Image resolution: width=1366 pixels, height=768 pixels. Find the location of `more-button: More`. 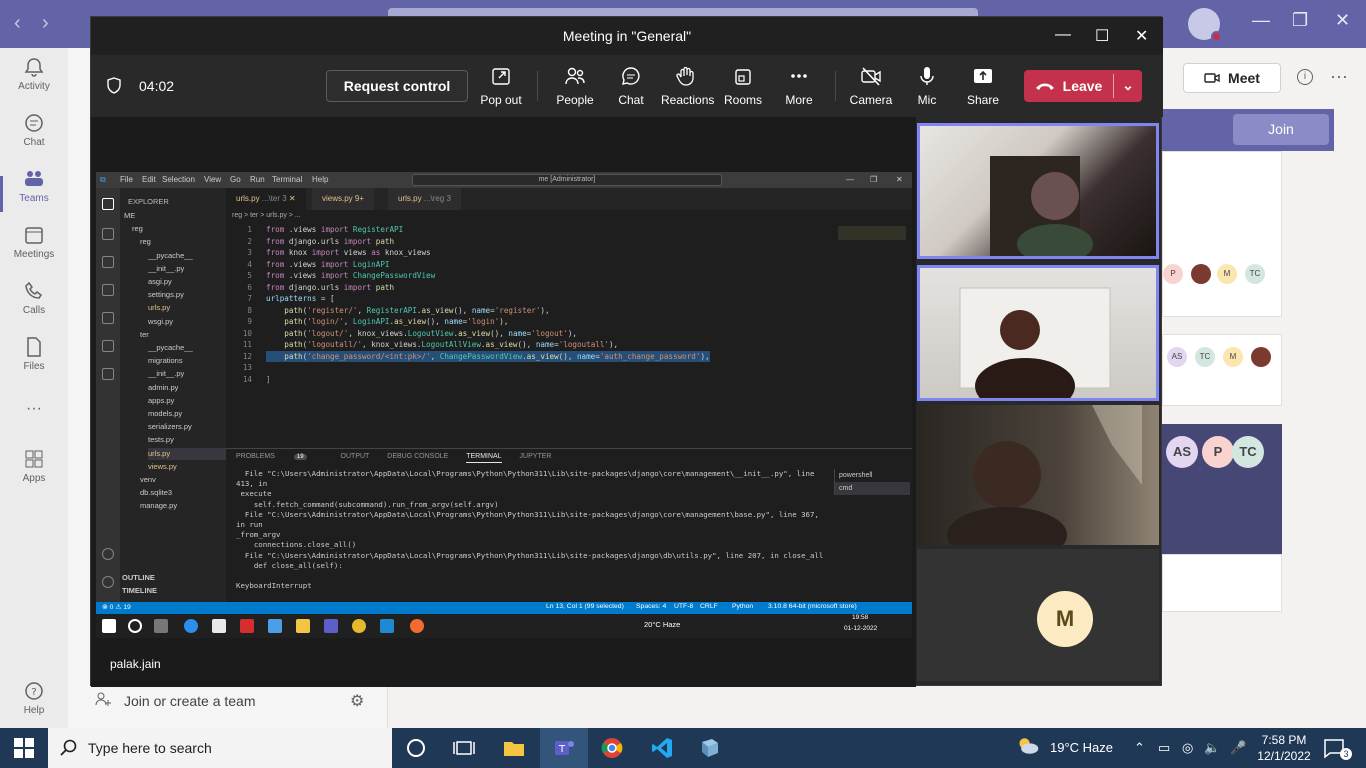

more-button: More is located at coordinates (799, 86).